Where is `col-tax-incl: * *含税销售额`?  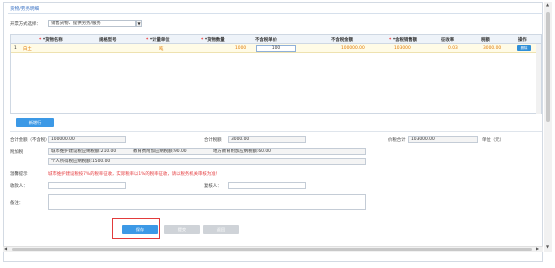 col-tax-incl: * *含税销售额 is located at coordinates (403, 40).